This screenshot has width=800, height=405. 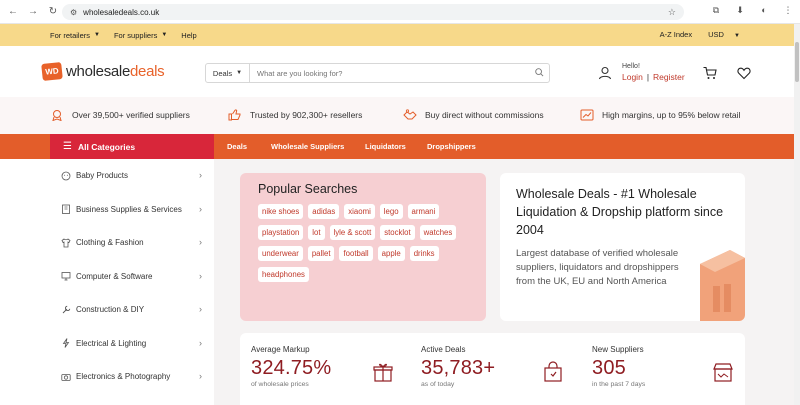 What do you see at coordinates (33, 12) in the screenshot?
I see `forward-icon: →` at bounding box center [33, 12].